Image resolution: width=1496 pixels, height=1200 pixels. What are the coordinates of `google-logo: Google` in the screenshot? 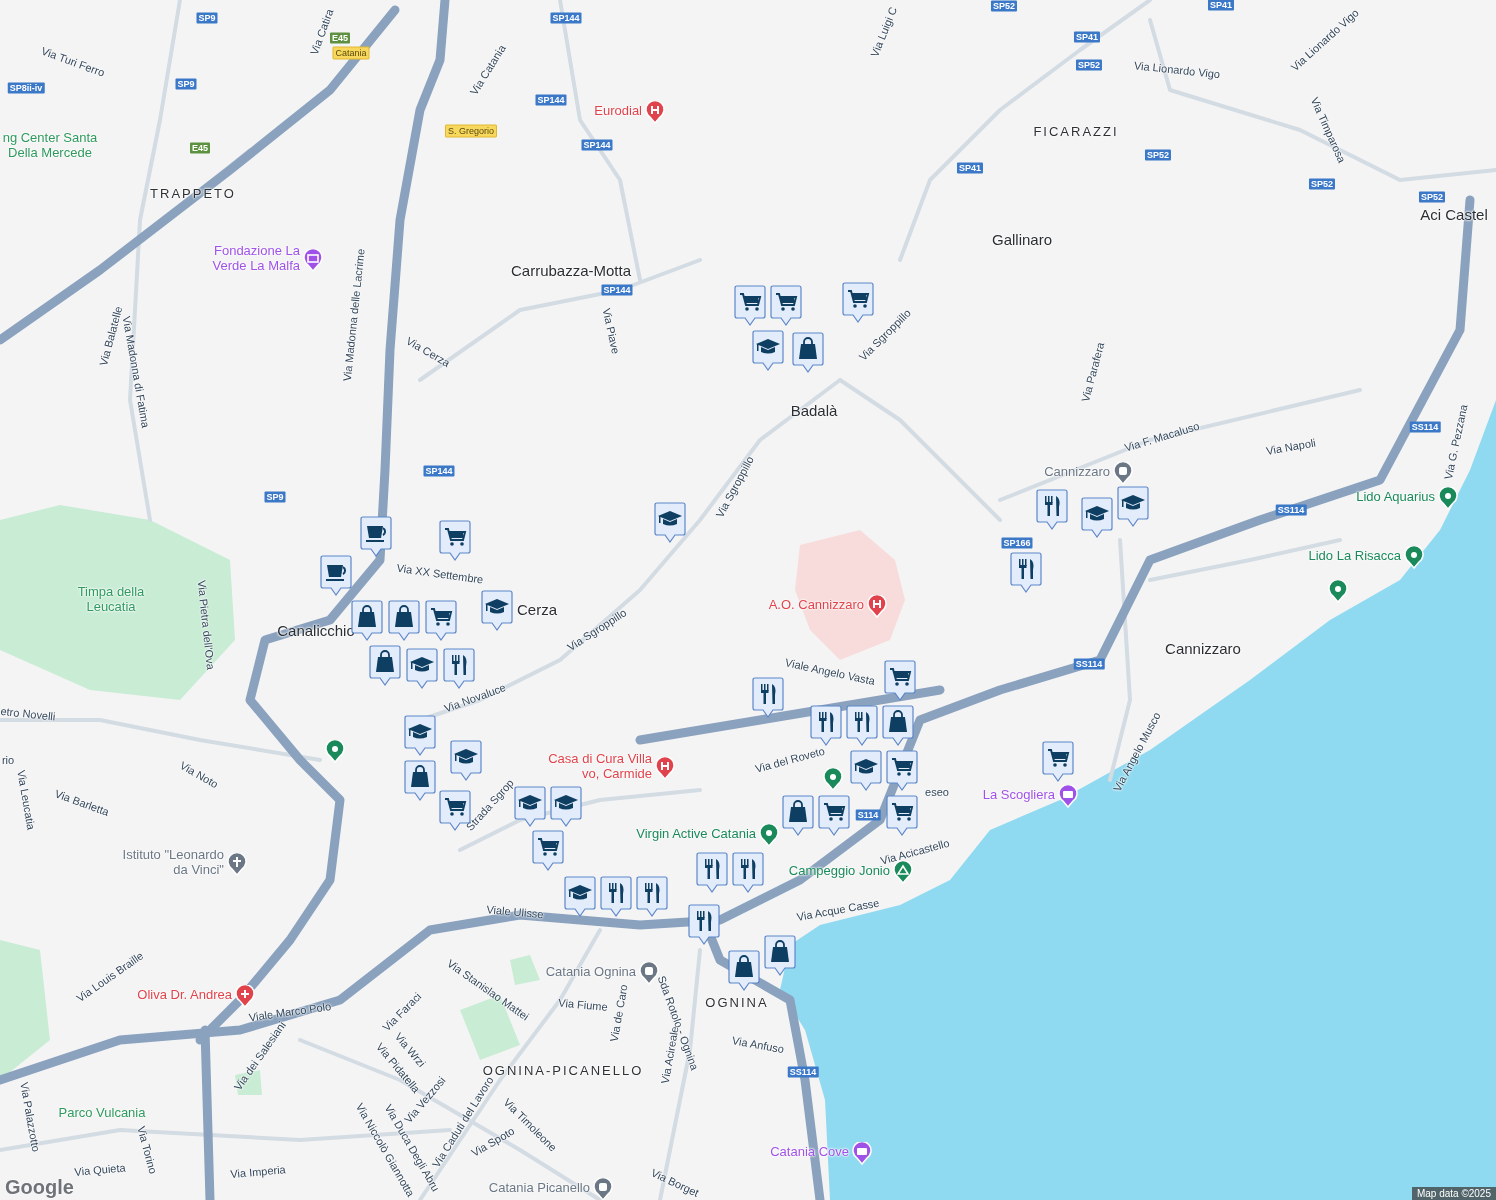 It's located at (39, 1187).